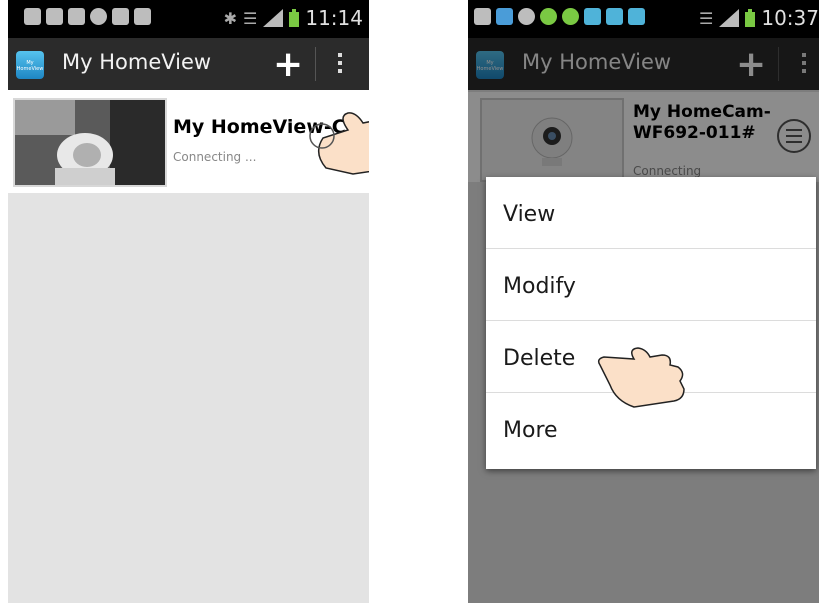 The width and height of the screenshot is (819, 603). Describe the element at coordinates (651, 285) in the screenshot. I see `menu-item-modify: Modify` at that location.